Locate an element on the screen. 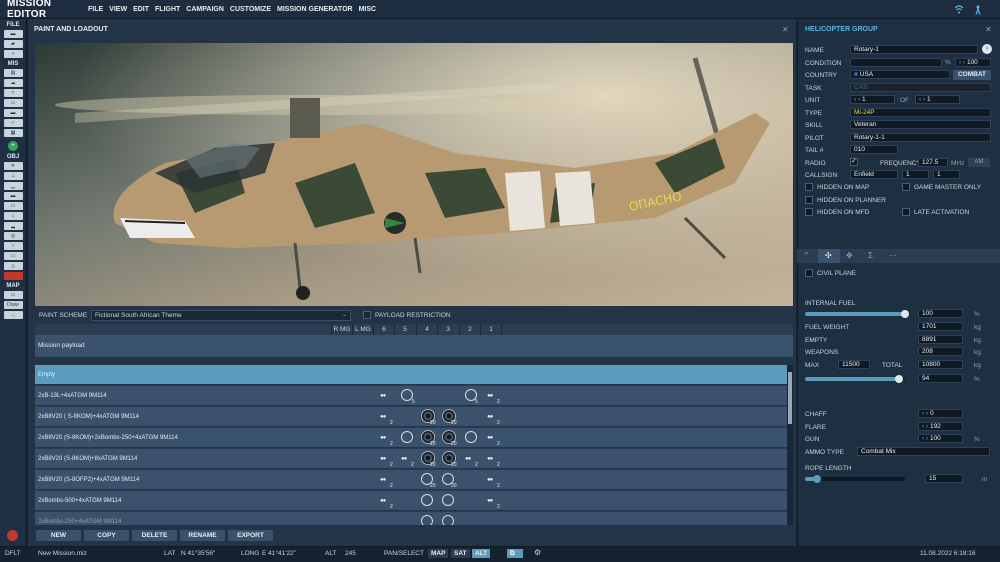 The height and width of the screenshot is (562, 1000). tab-tasks-icon: ✥ is located at coordinates (849, 255).